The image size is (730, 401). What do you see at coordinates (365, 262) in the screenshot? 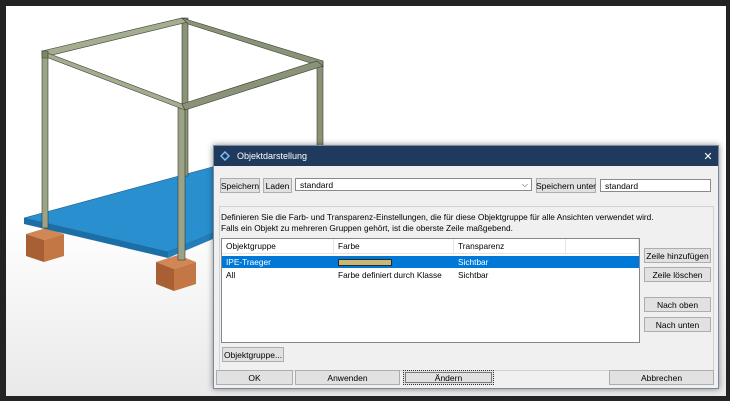
I see `color-swatch` at bounding box center [365, 262].